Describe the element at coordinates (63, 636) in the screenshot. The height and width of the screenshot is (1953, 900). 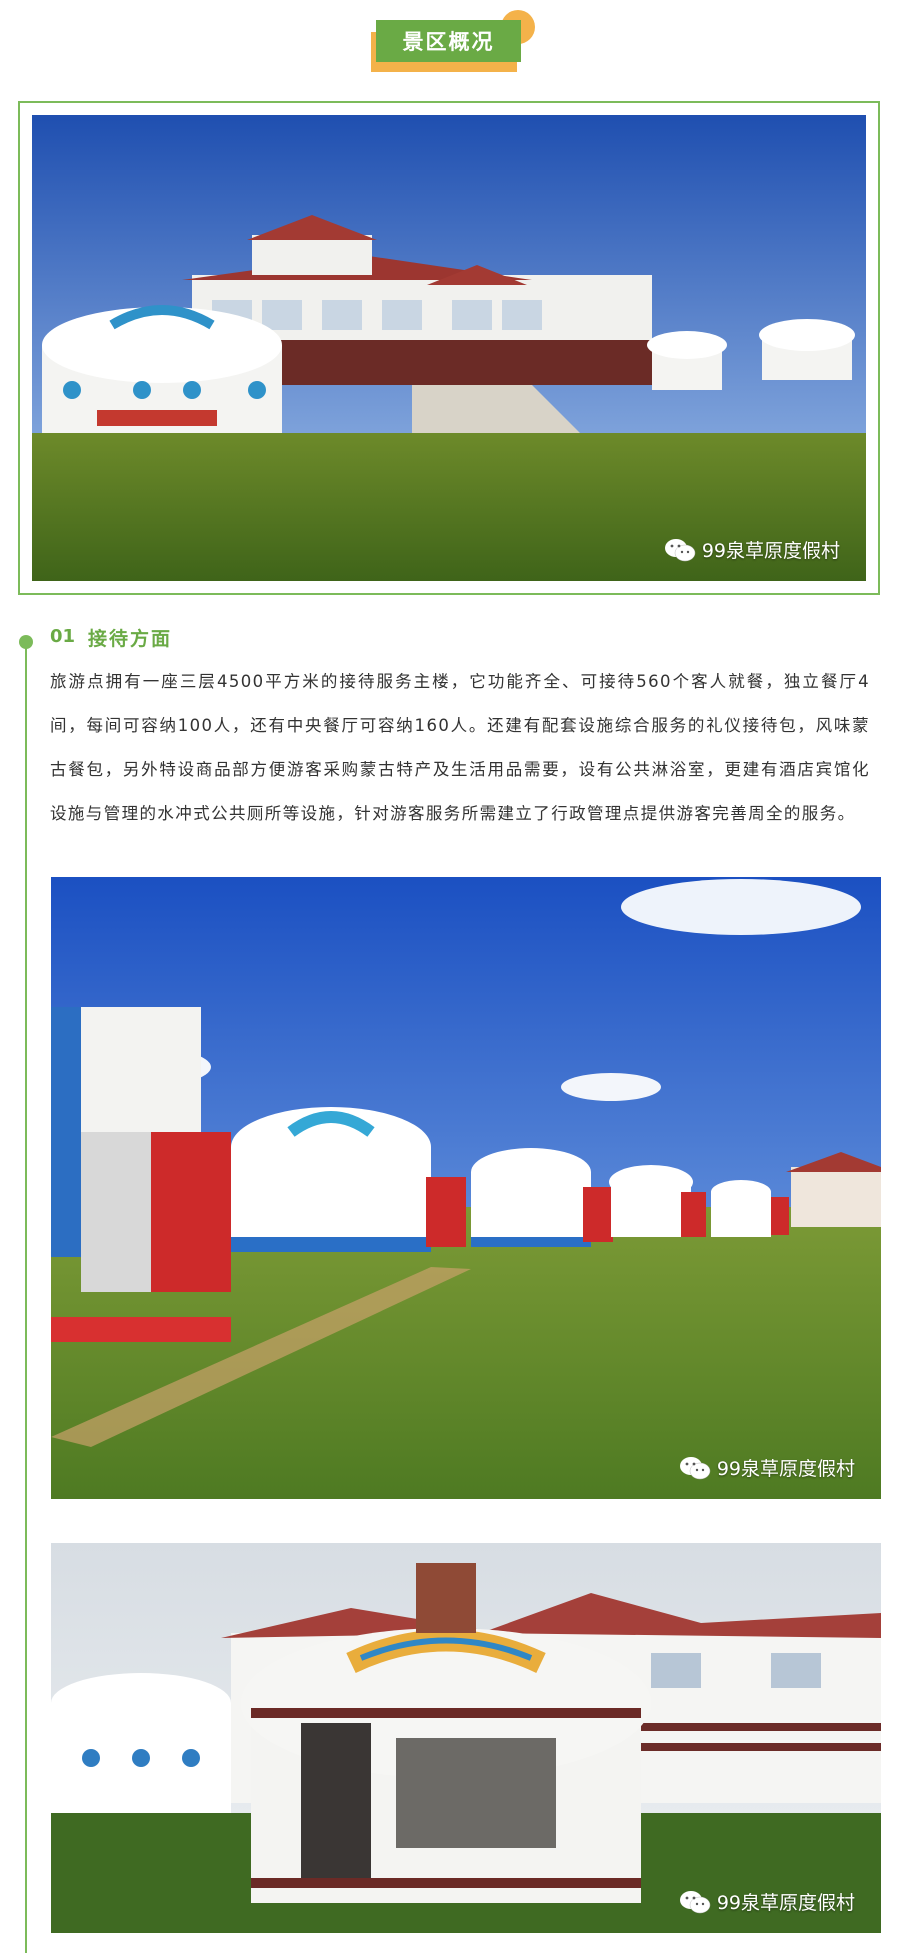
I see `section-number: 01` at that location.